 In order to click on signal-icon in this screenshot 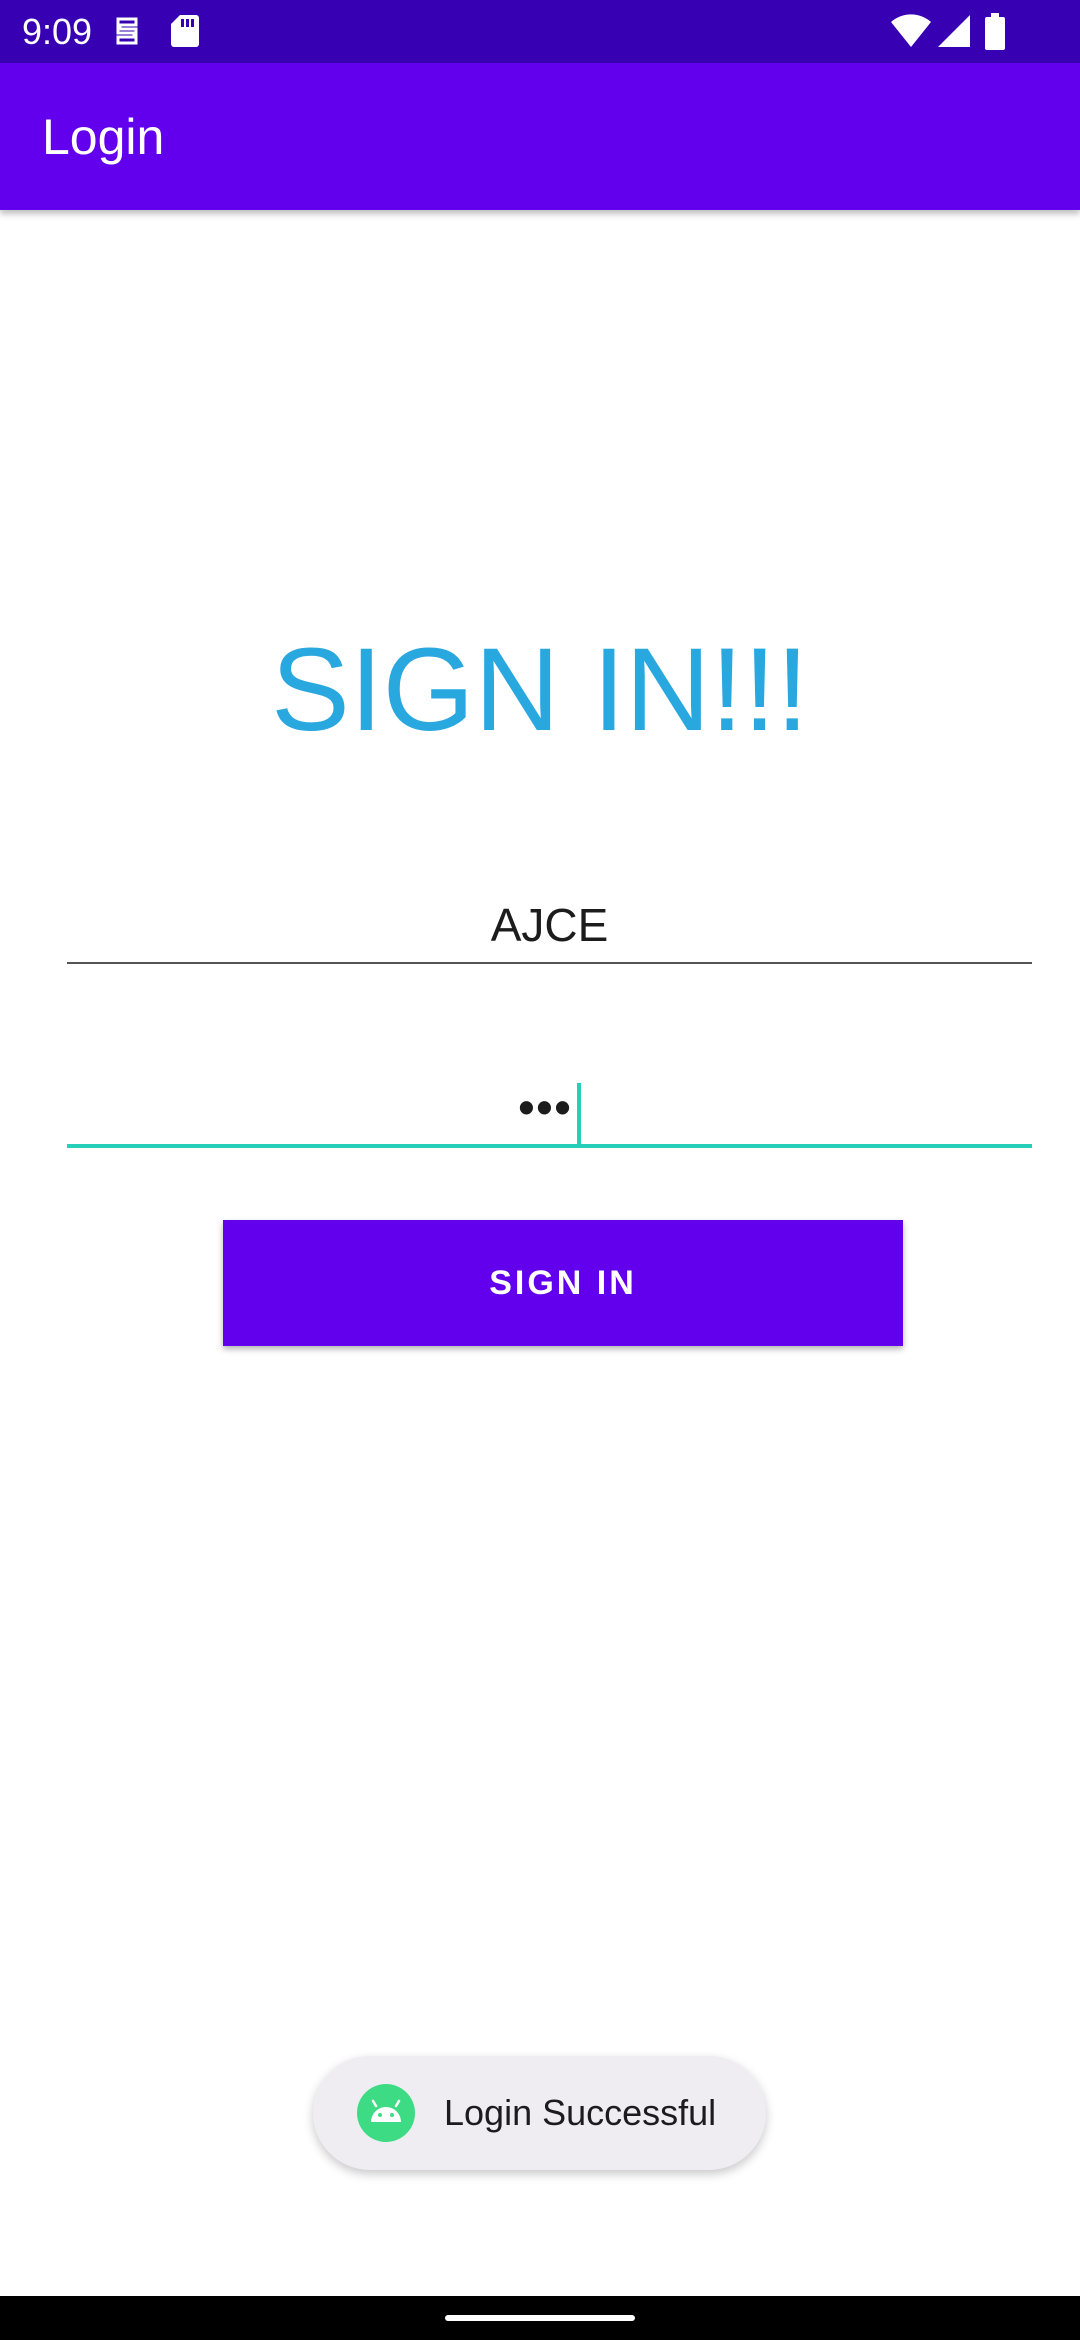, I will do `click(954, 33)`.